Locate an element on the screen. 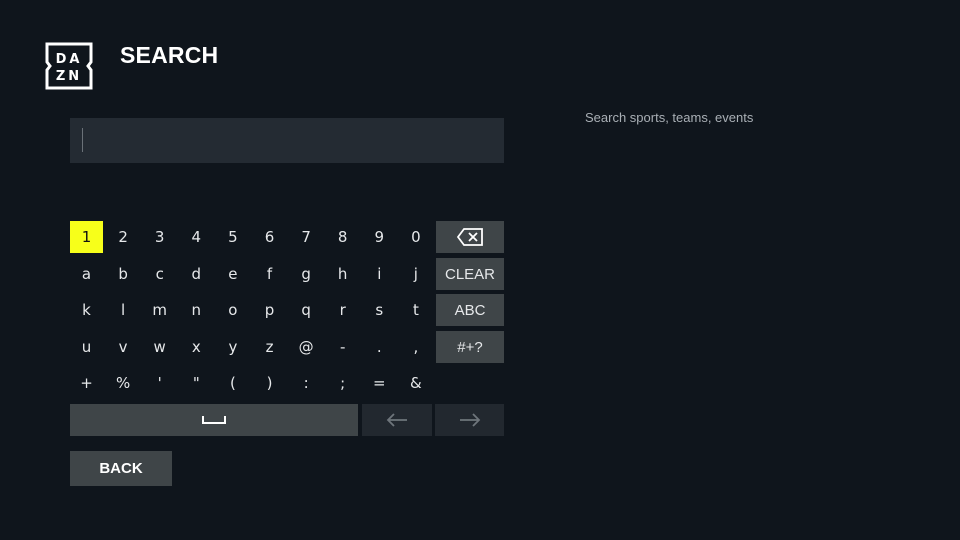  cursor-left-key is located at coordinates (397, 420).